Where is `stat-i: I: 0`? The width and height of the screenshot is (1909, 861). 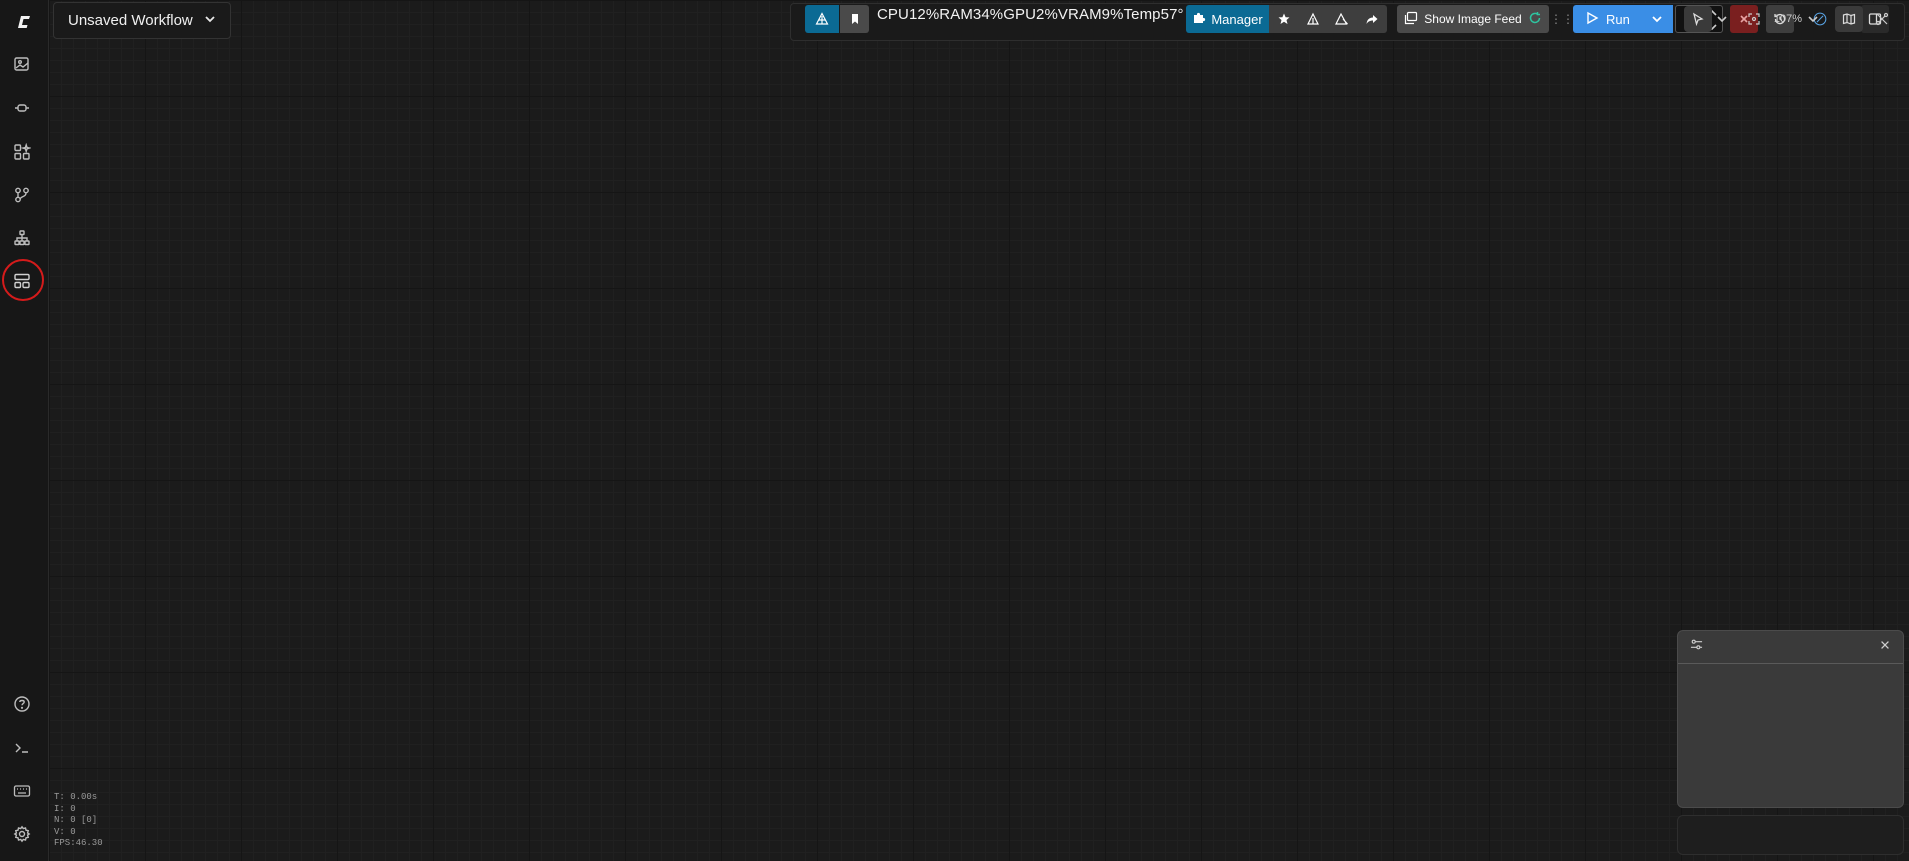
stat-i: I: 0 is located at coordinates (65, 808).